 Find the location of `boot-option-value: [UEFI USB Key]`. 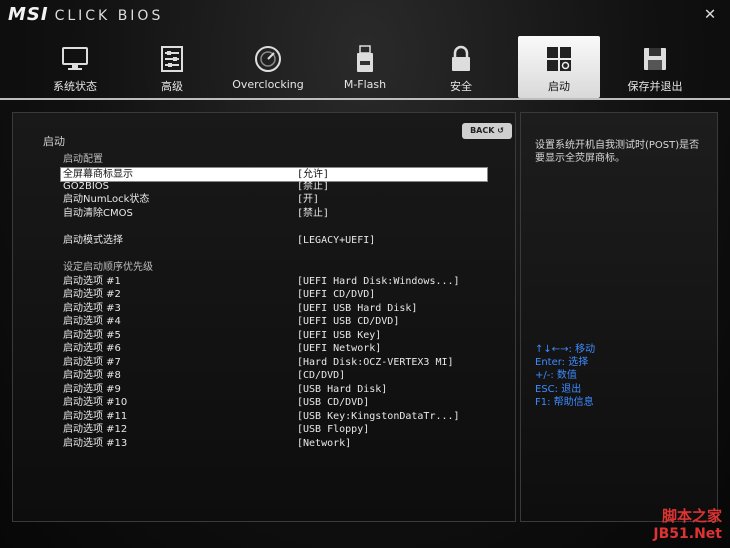

boot-option-value: [UEFI USB Key] is located at coordinates (339, 335).